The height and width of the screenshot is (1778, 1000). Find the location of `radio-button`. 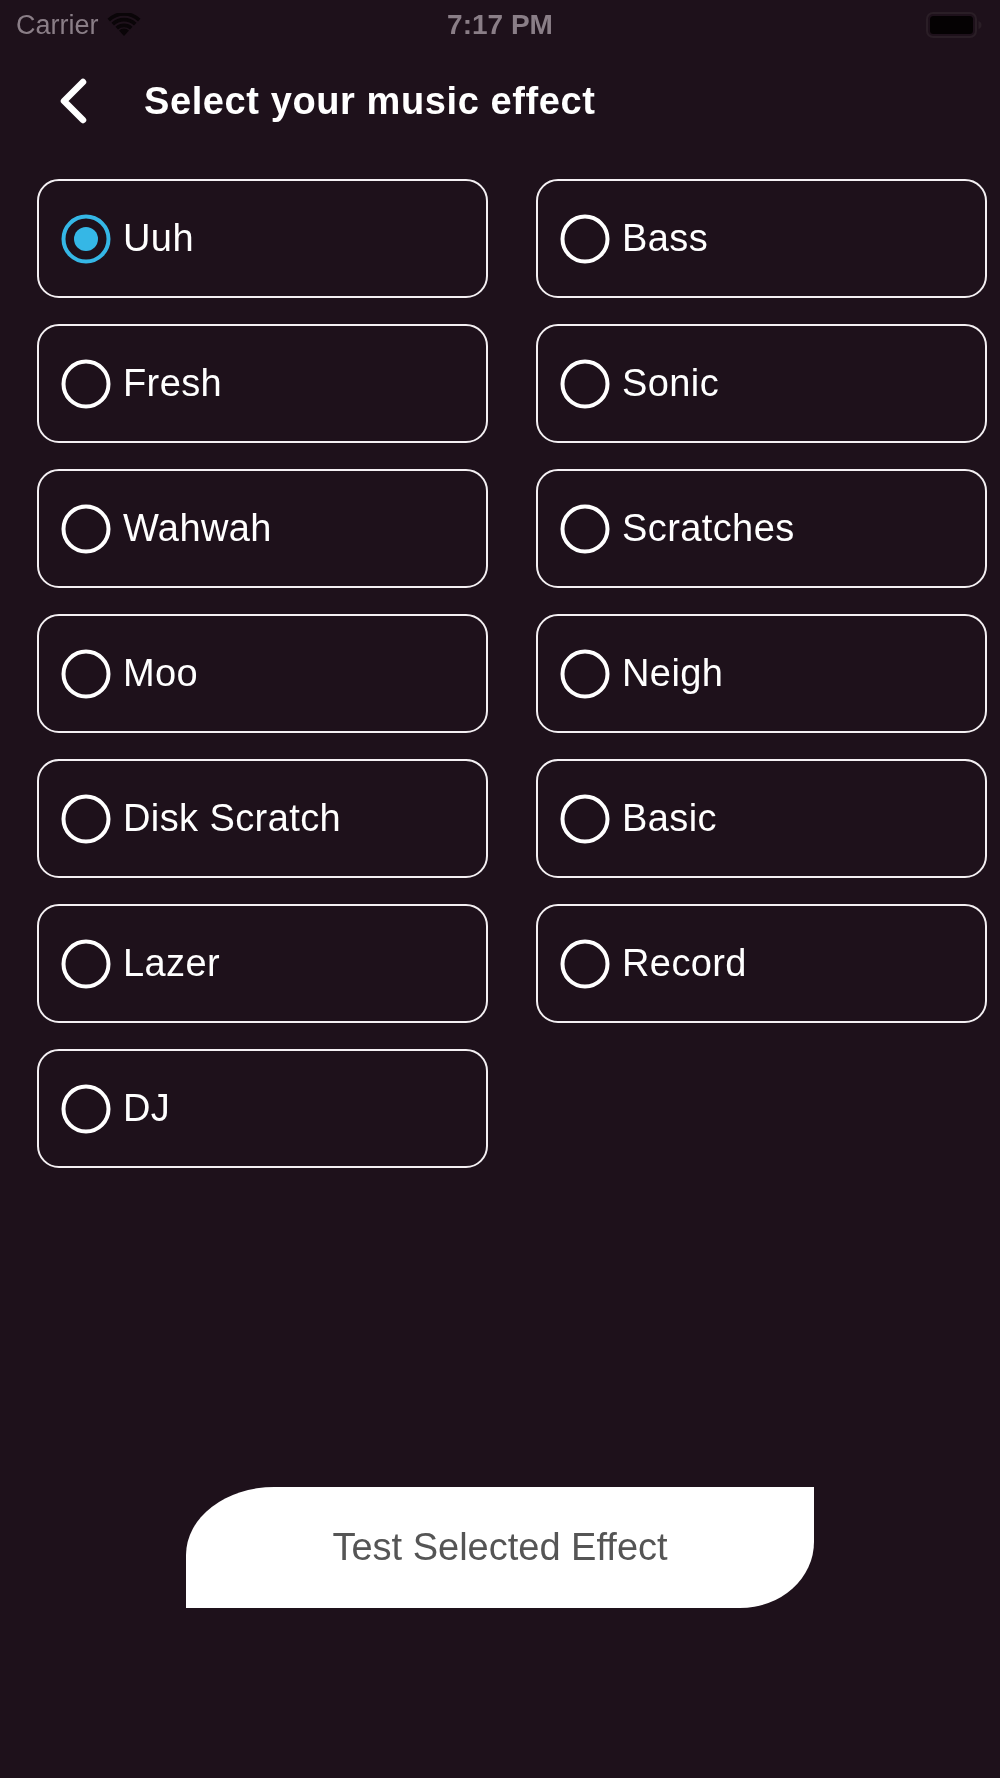

radio-button is located at coordinates (86, 238).